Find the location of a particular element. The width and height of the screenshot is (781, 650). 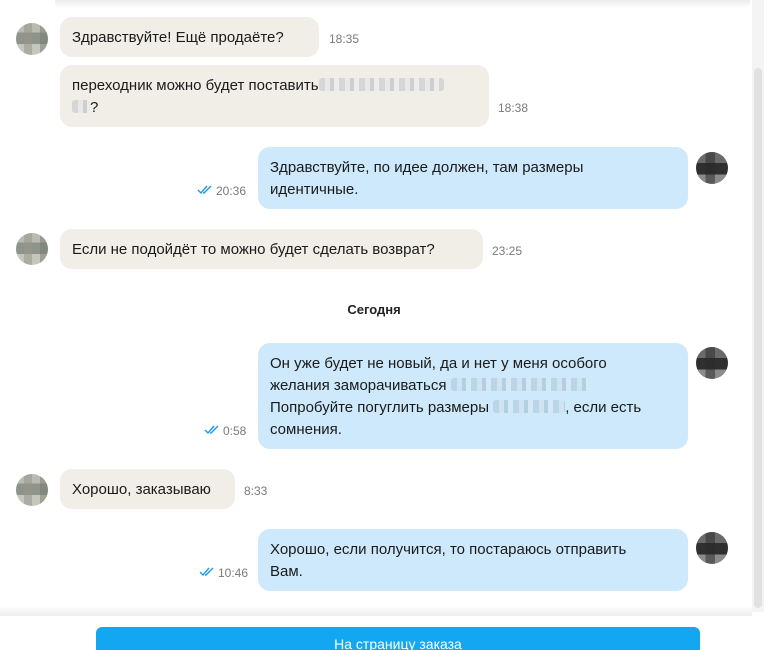

message-time-text: 20:36 is located at coordinates (231, 191).